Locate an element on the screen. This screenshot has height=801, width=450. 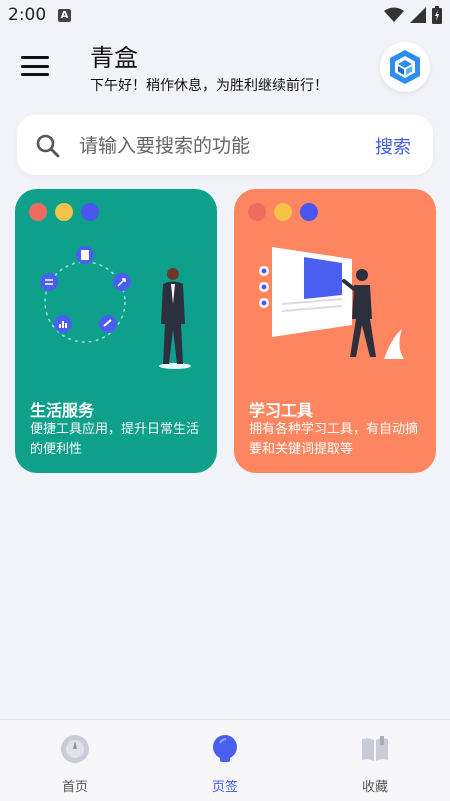
cube-logo-icon is located at coordinates (405, 67).